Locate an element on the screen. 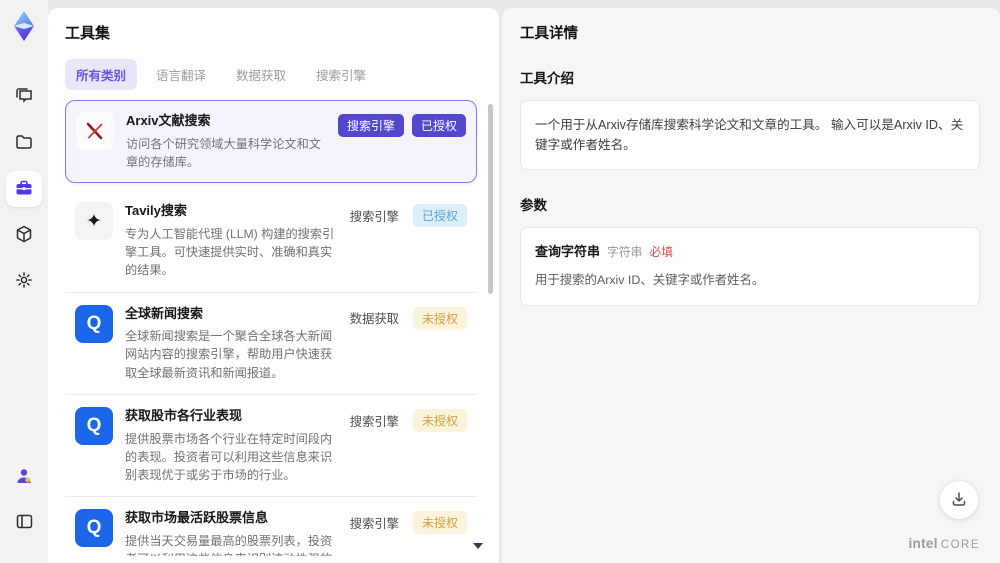 The image size is (1000, 563). tab-data-acquisition: 数据获取 is located at coordinates (261, 74).